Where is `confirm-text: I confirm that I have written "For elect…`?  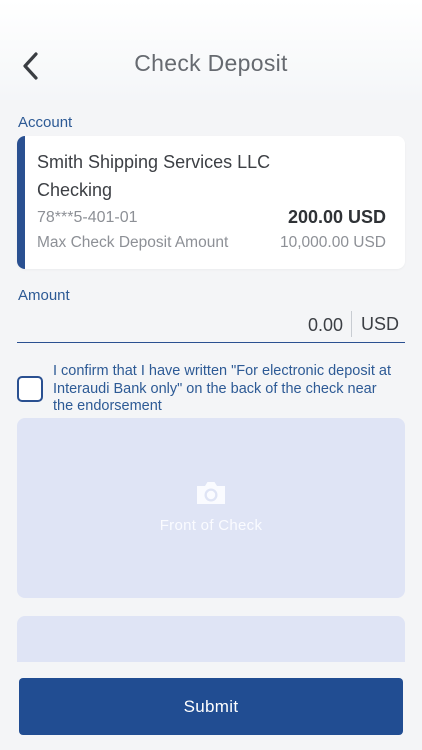
confirm-text: I confirm that I have written "For elect… is located at coordinates (222, 388).